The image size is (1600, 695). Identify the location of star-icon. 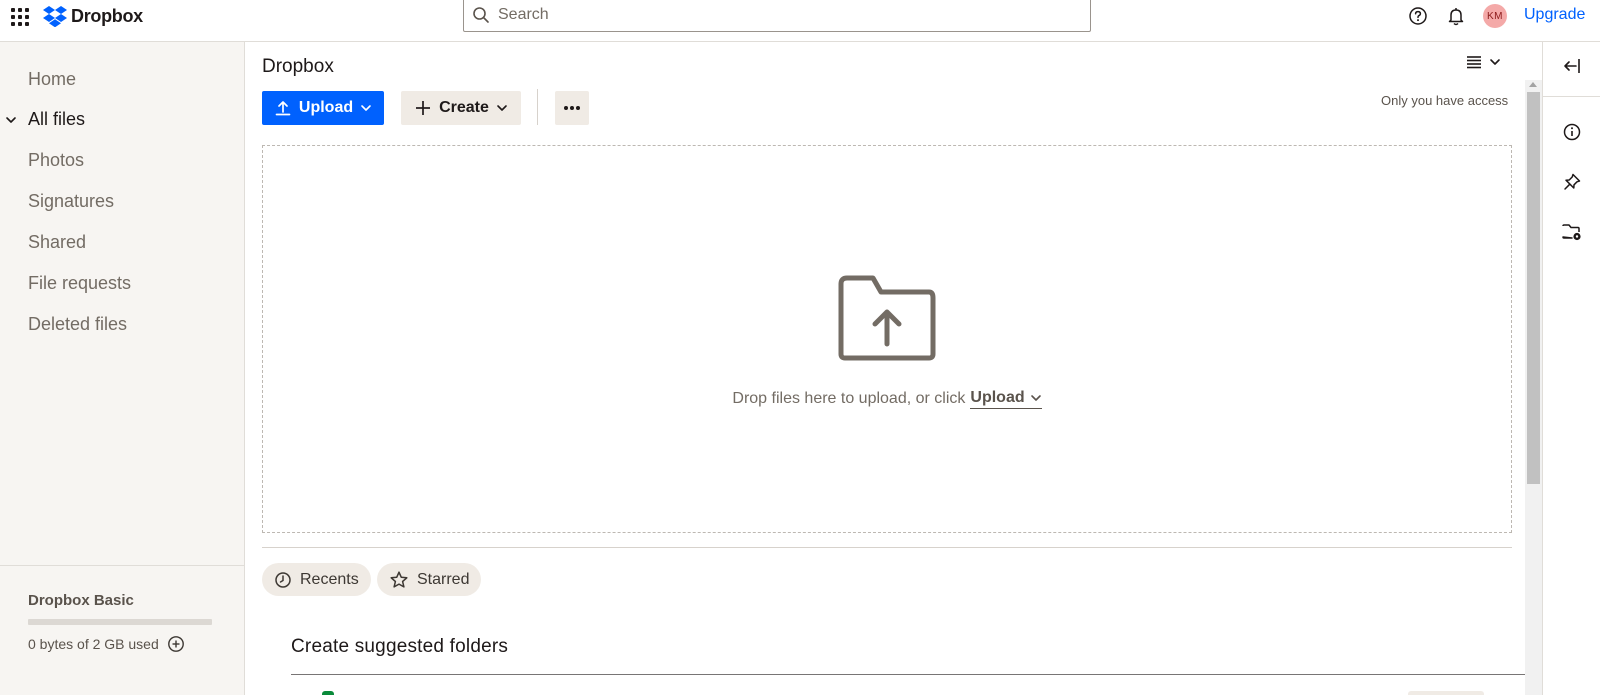
(399, 579).